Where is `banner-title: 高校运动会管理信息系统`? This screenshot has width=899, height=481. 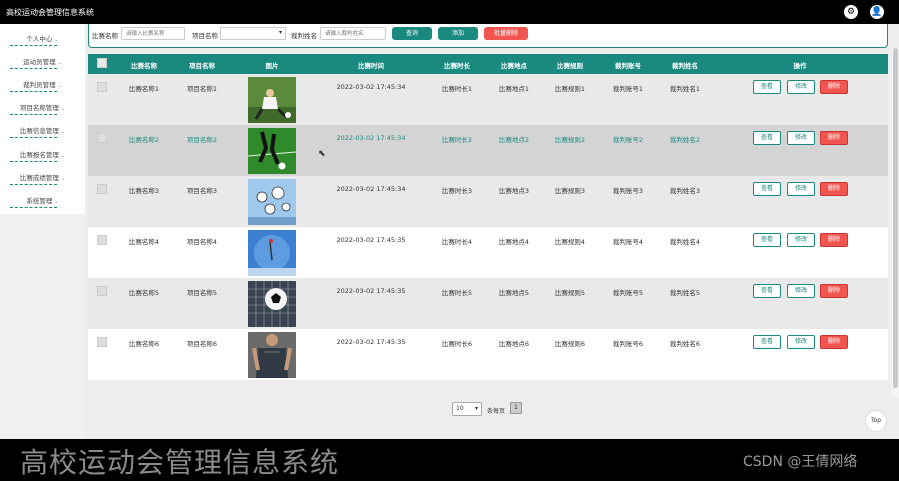 banner-title: 高校运动会管理信息系统 is located at coordinates (180, 462).